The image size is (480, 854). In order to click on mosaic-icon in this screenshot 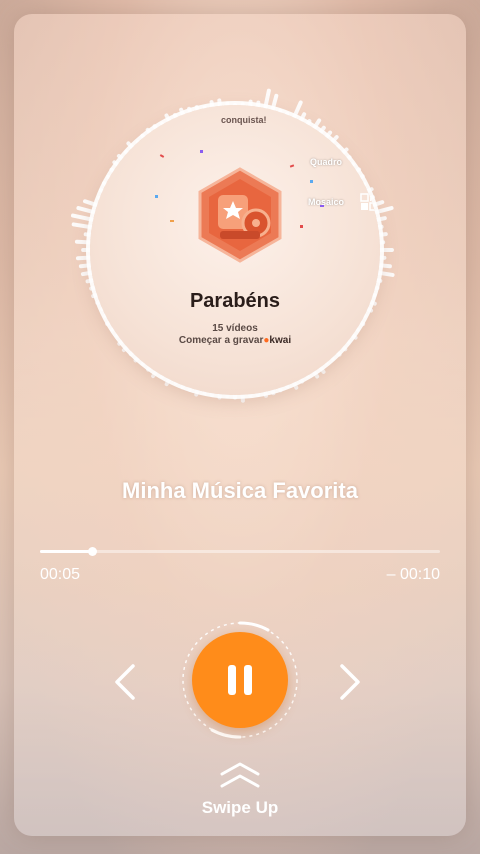, I will do `click(369, 202)`.